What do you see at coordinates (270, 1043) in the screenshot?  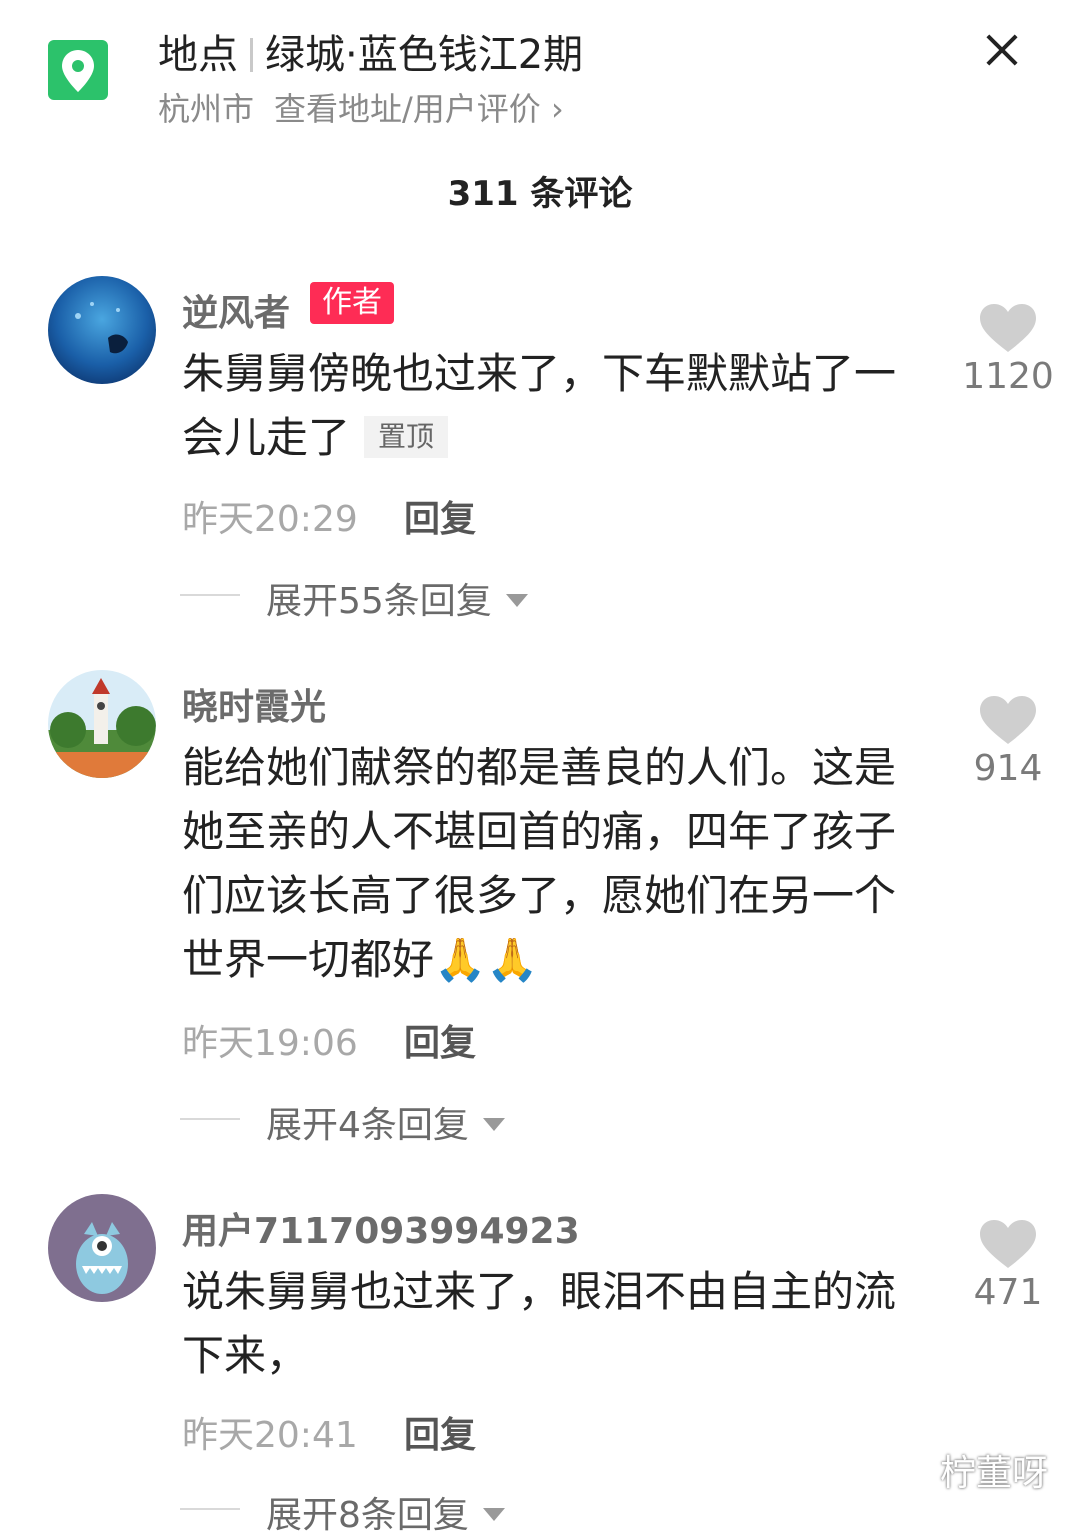 I see `comment-time: 昨天19:06` at bounding box center [270, 1043].